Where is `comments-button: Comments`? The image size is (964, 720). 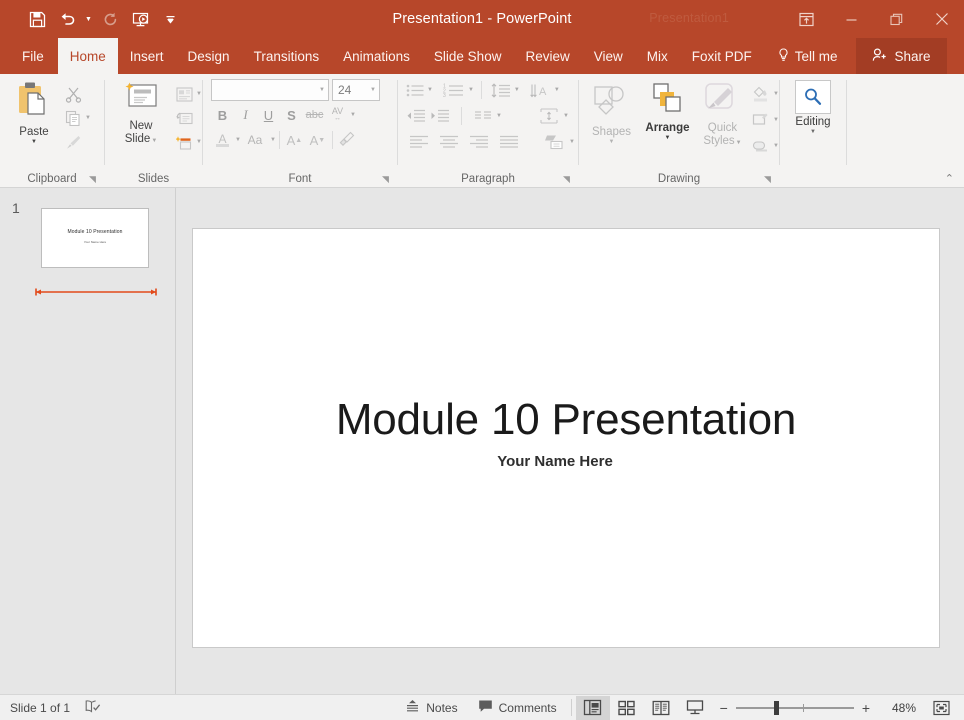 comments-button: Comments is located at coordinates (517, 707).